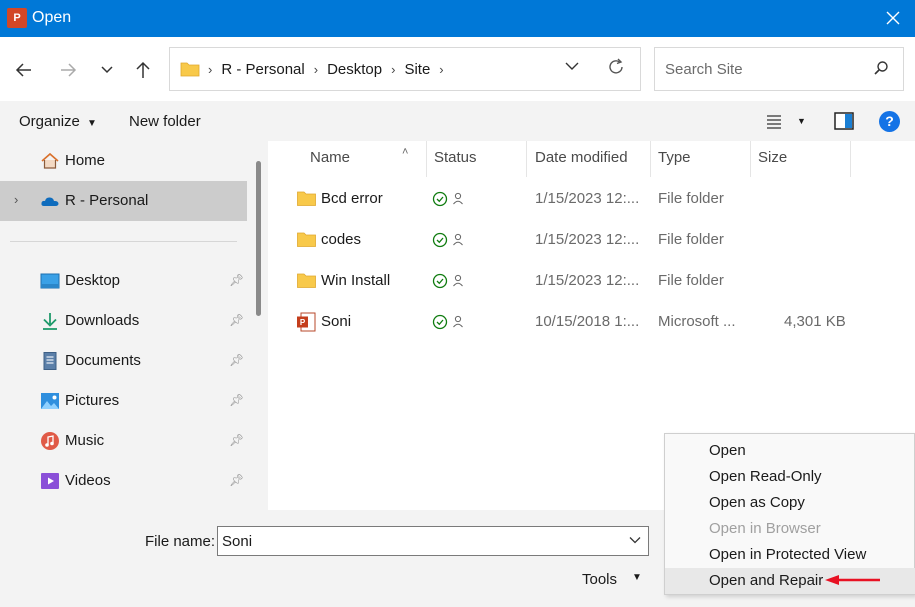  What do you see at coordinates (50, 361) in the screenshot?
I see `document-icon` at bounding box center [50, 361].